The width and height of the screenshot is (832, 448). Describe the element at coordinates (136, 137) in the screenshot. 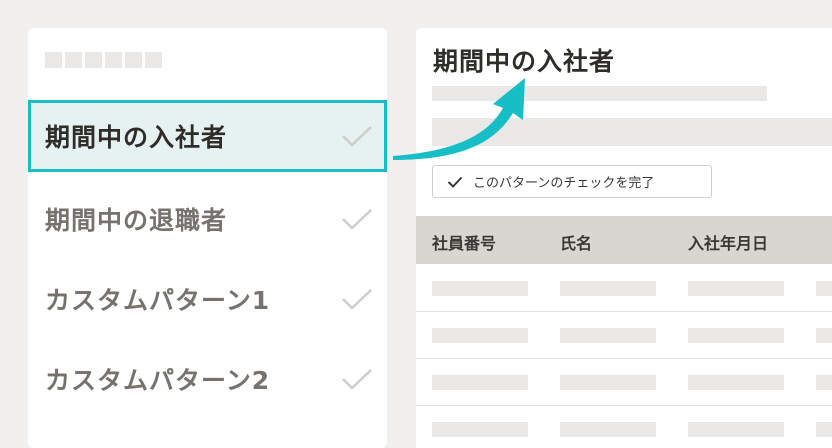

I see `sidebar-item-label: 期間中の入社者` at that location.